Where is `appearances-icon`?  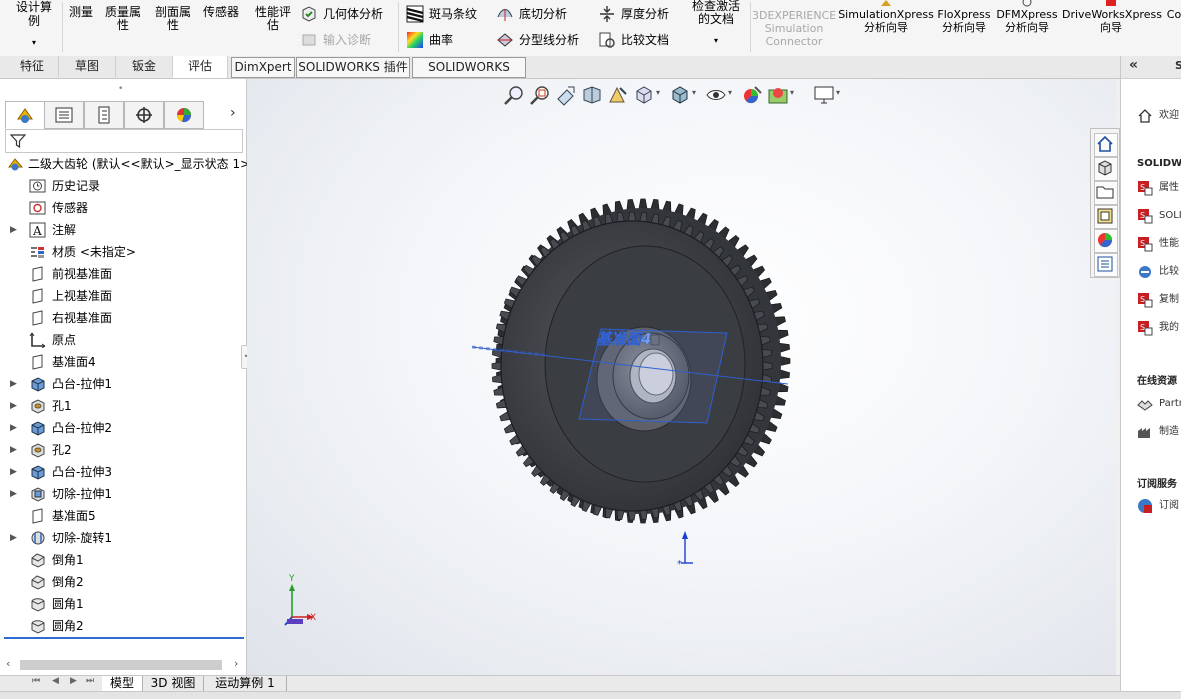 appearances-icon is located at coordinates (1105, 240).